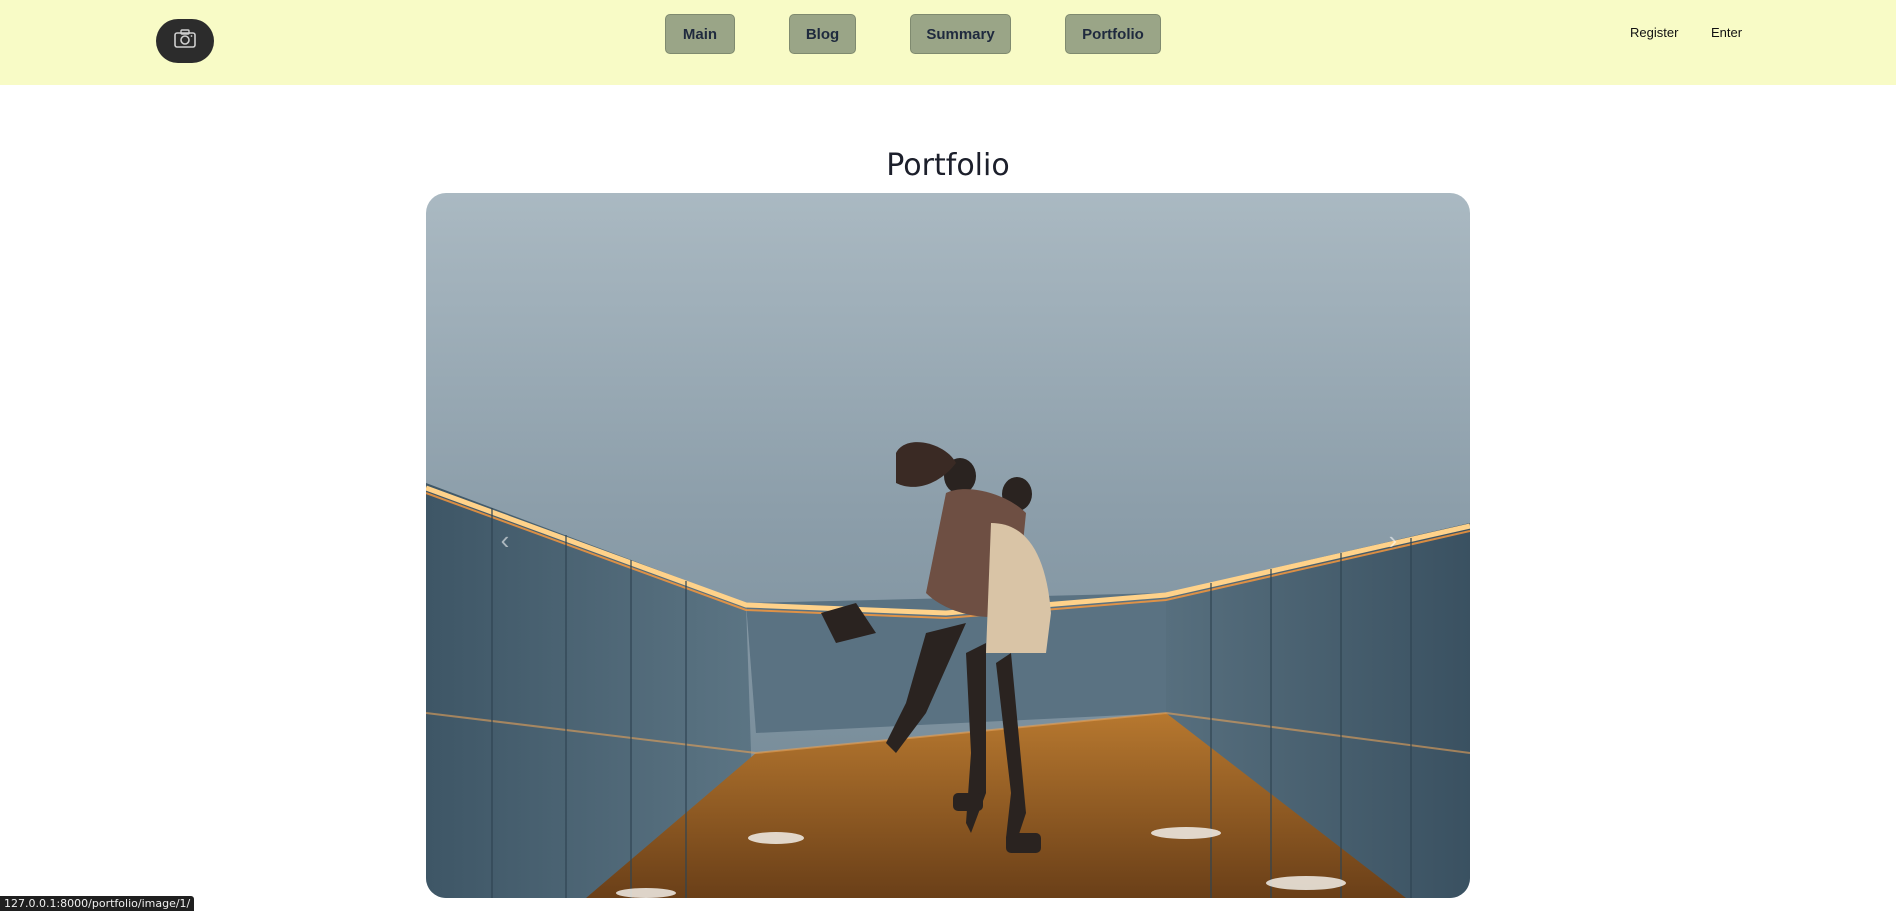  I want to click on carousel-next-button: ›, so click(1393, 540).